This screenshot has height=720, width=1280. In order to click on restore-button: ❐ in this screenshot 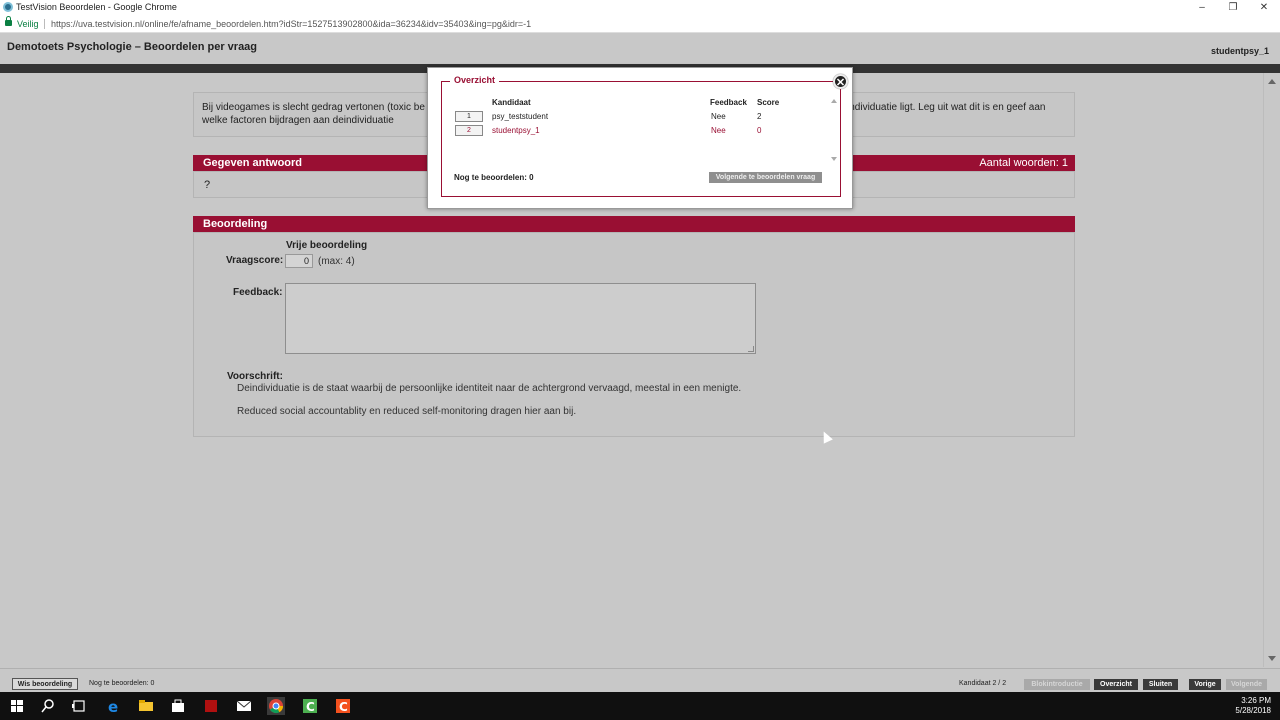, I will do `click(1233, 7)`.